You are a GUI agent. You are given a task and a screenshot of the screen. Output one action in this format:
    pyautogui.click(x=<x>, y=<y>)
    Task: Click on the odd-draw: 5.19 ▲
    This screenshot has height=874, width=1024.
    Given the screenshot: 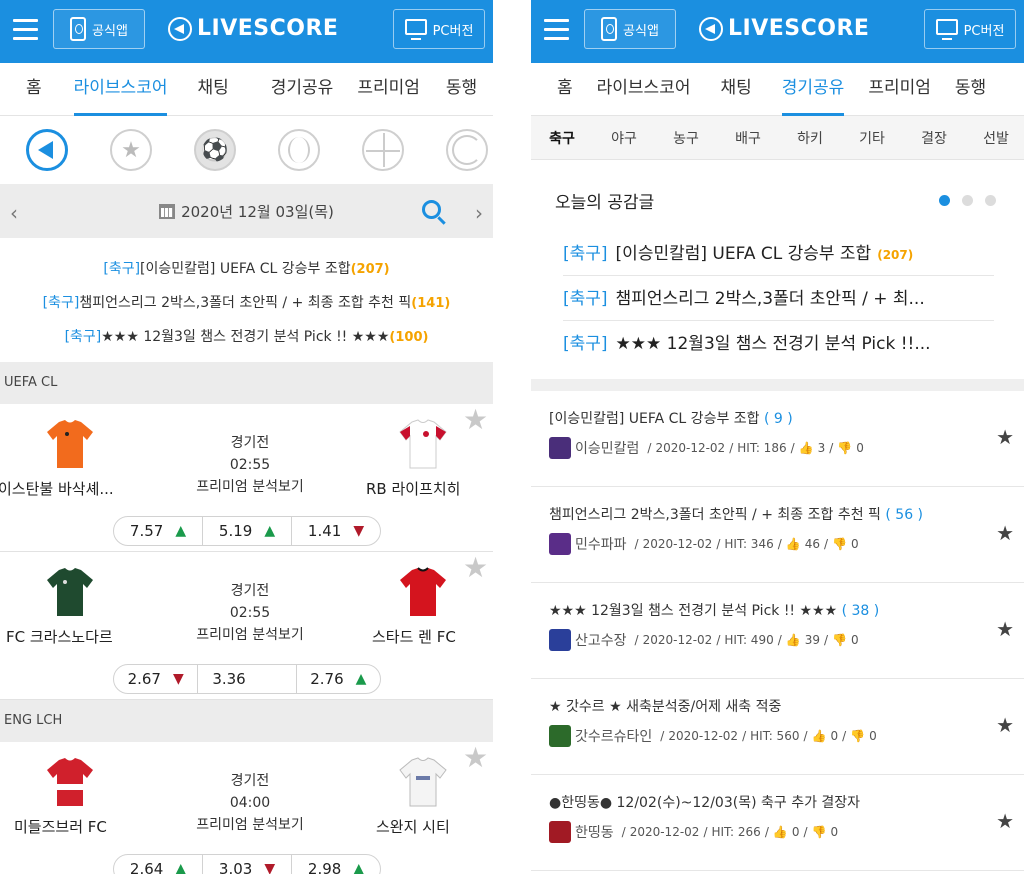 What is the action you would take?
    pyautogui.click(x=247, y=531)
    